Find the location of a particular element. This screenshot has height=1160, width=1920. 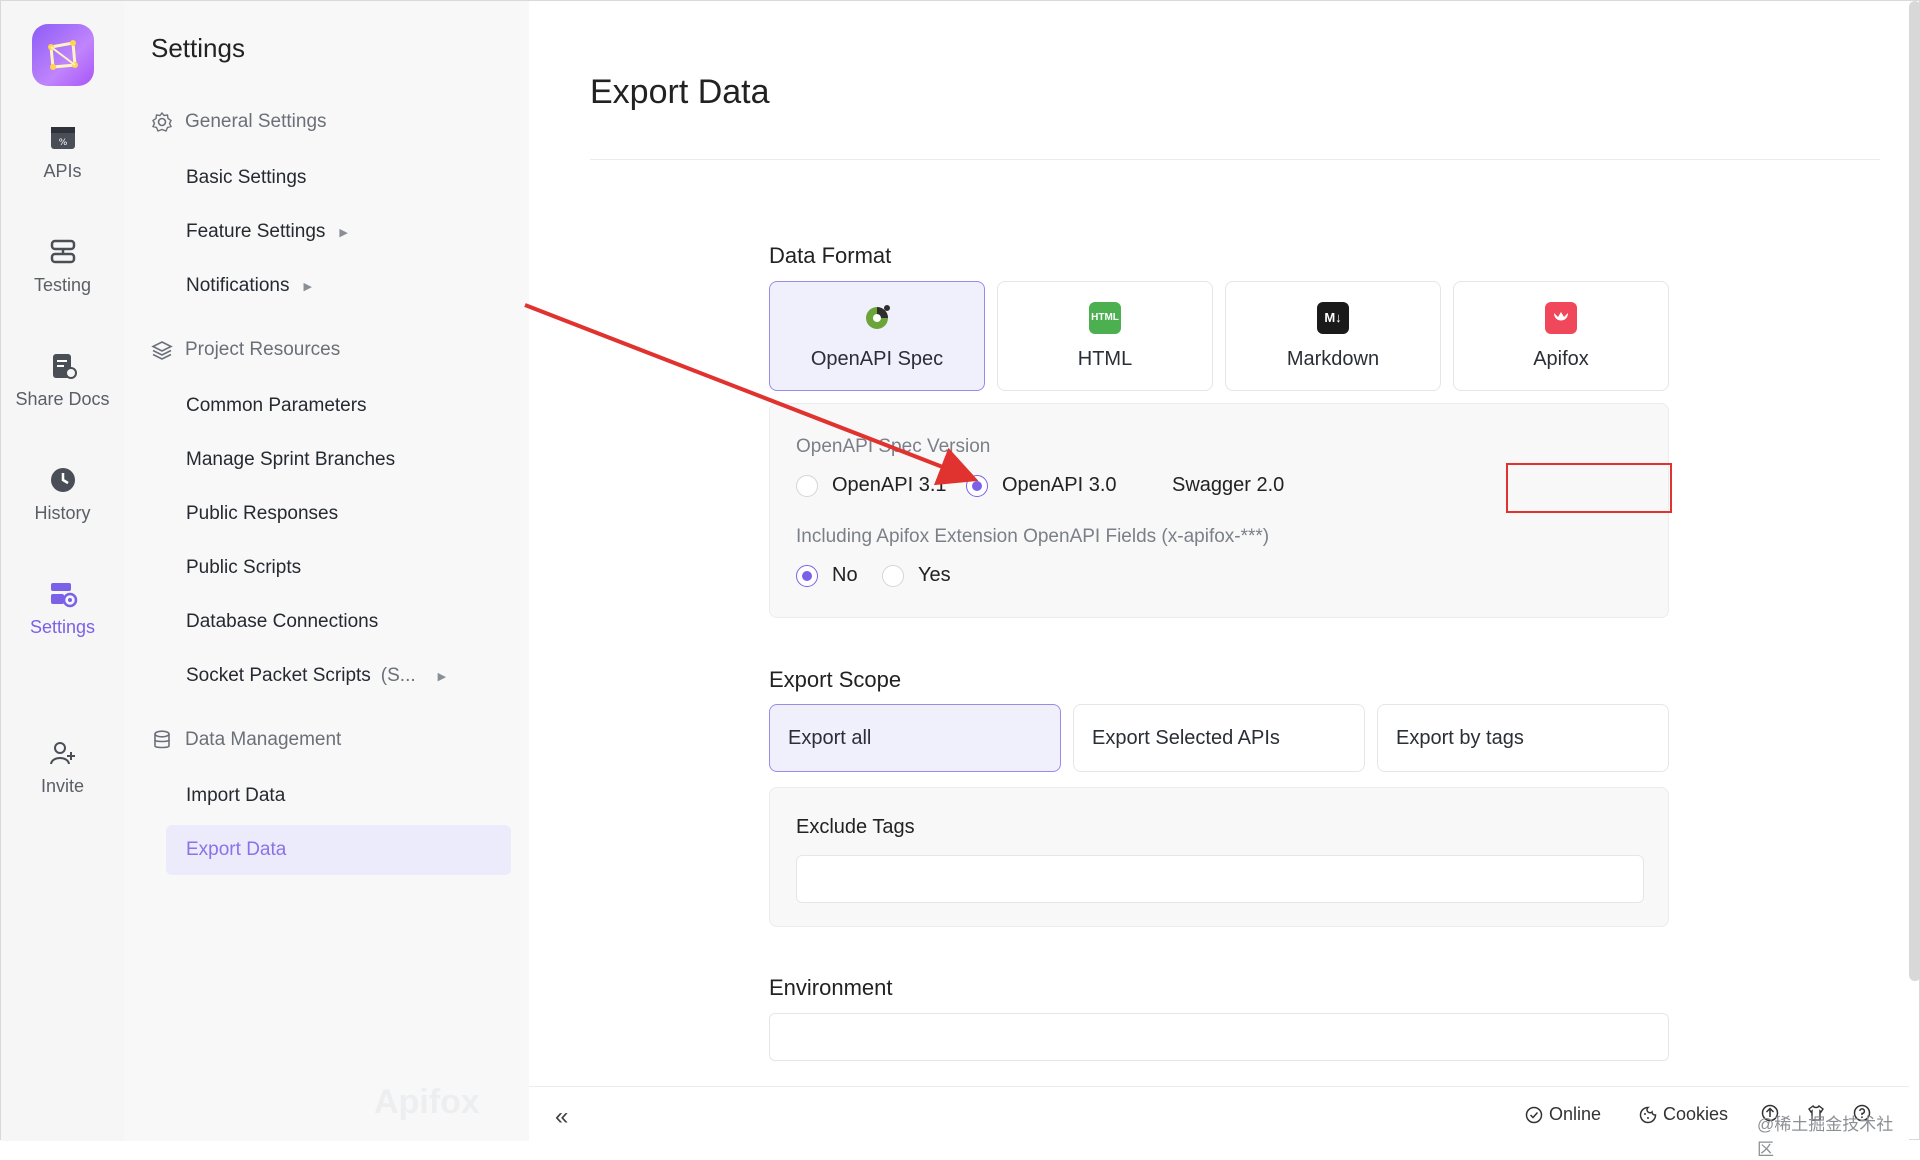

scope-export-all: Export all is located at coordinates (915, 738).